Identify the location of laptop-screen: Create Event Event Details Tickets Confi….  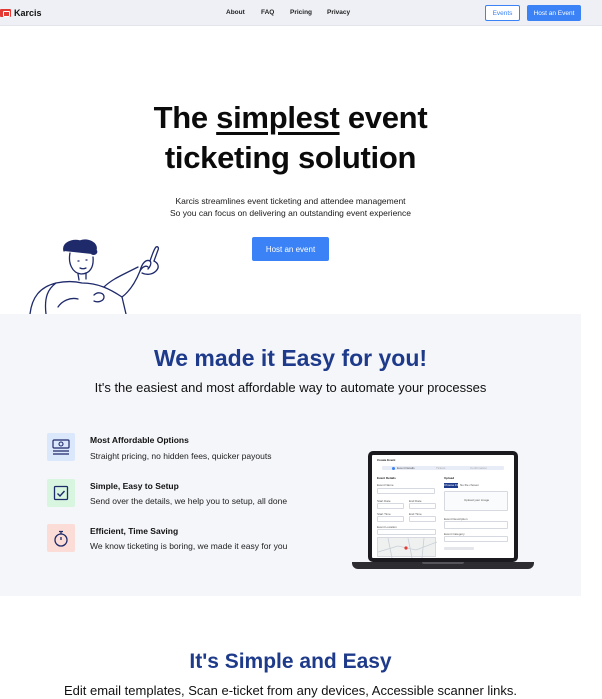
(443, 506).